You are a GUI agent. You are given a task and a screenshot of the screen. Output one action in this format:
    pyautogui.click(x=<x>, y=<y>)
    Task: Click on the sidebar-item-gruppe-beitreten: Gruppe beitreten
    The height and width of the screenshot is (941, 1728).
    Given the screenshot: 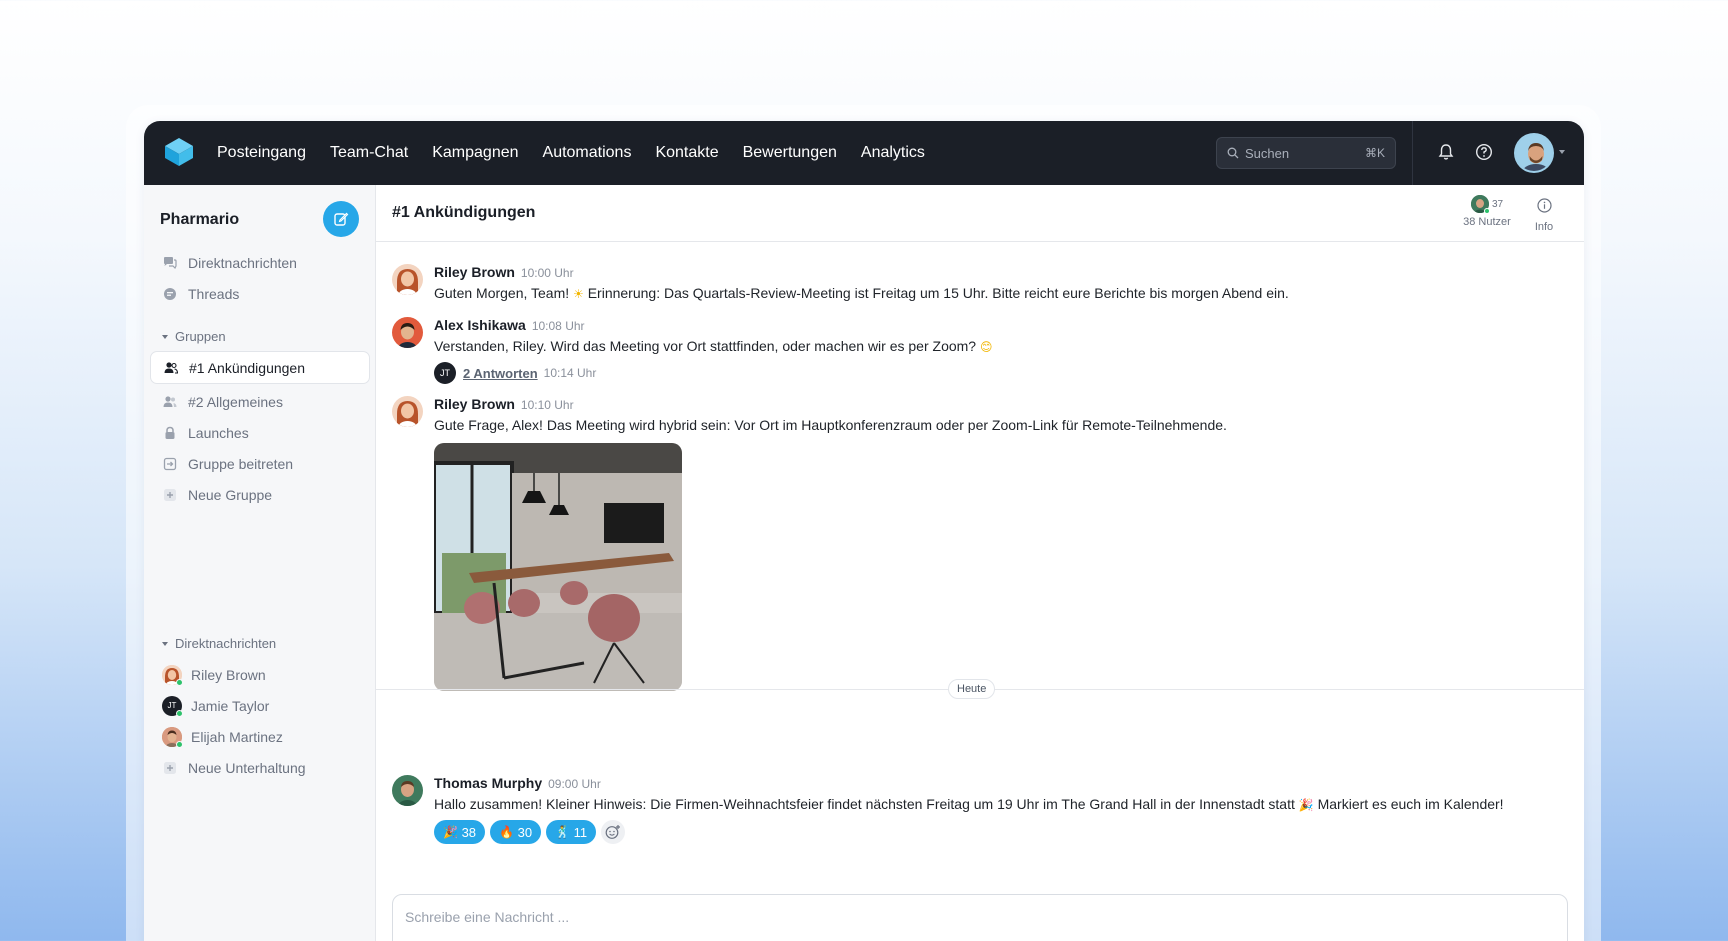 What is the action you would take?
    pyautogui.click(x=260, y=463)
    